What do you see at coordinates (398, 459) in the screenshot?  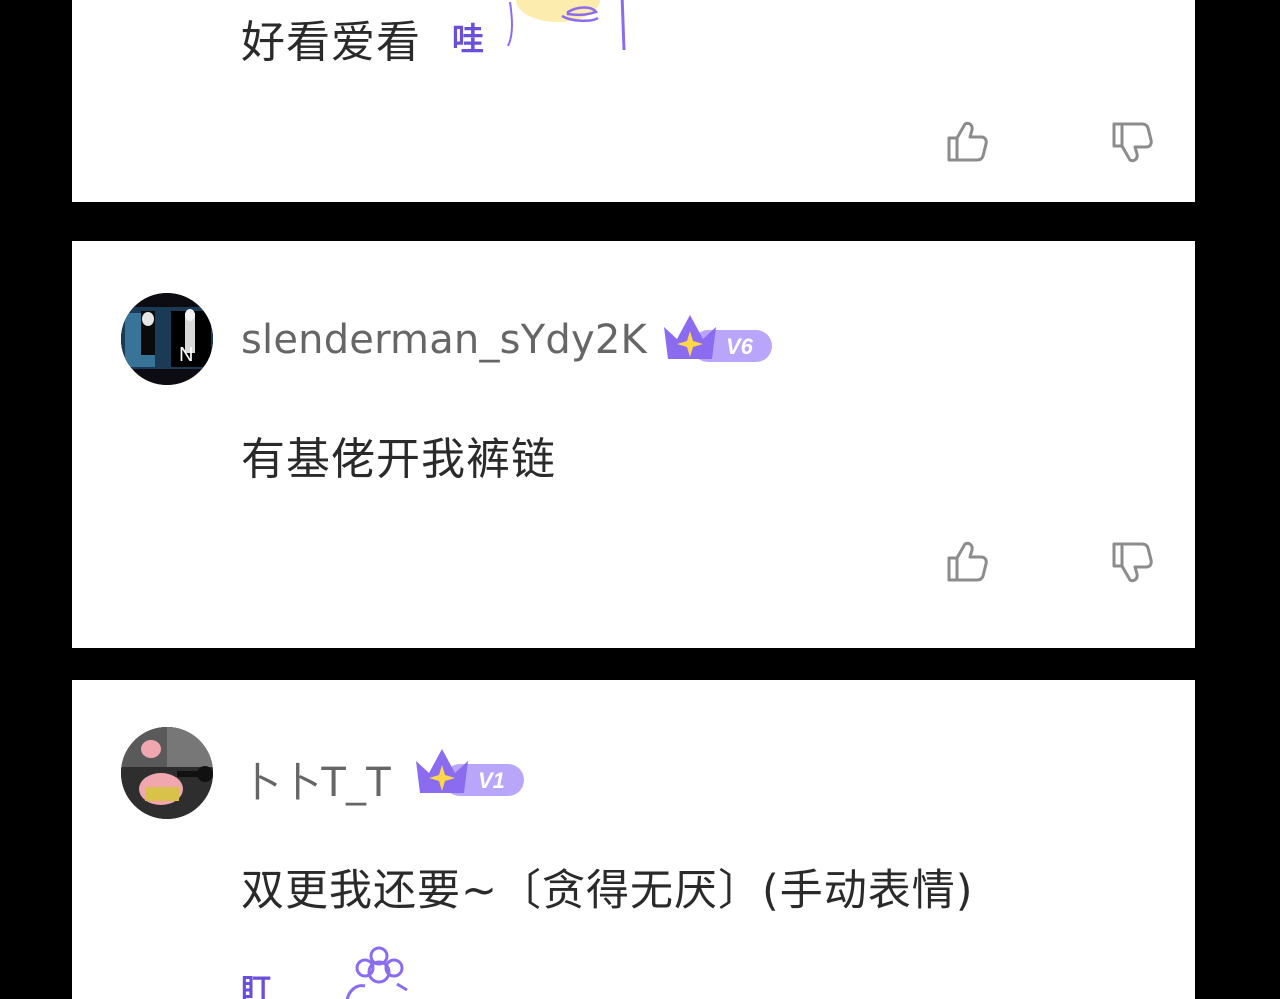 I see `comment-text: 有基佬开我裤链` at bounding box center [398, 459].